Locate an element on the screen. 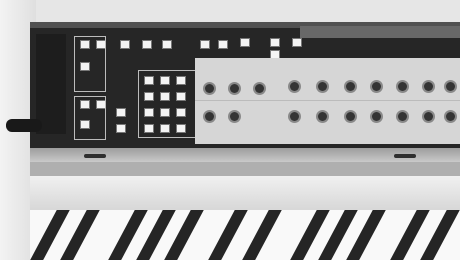 The image size is (460, 260). patch-cable is located at coordinates (24, 125).